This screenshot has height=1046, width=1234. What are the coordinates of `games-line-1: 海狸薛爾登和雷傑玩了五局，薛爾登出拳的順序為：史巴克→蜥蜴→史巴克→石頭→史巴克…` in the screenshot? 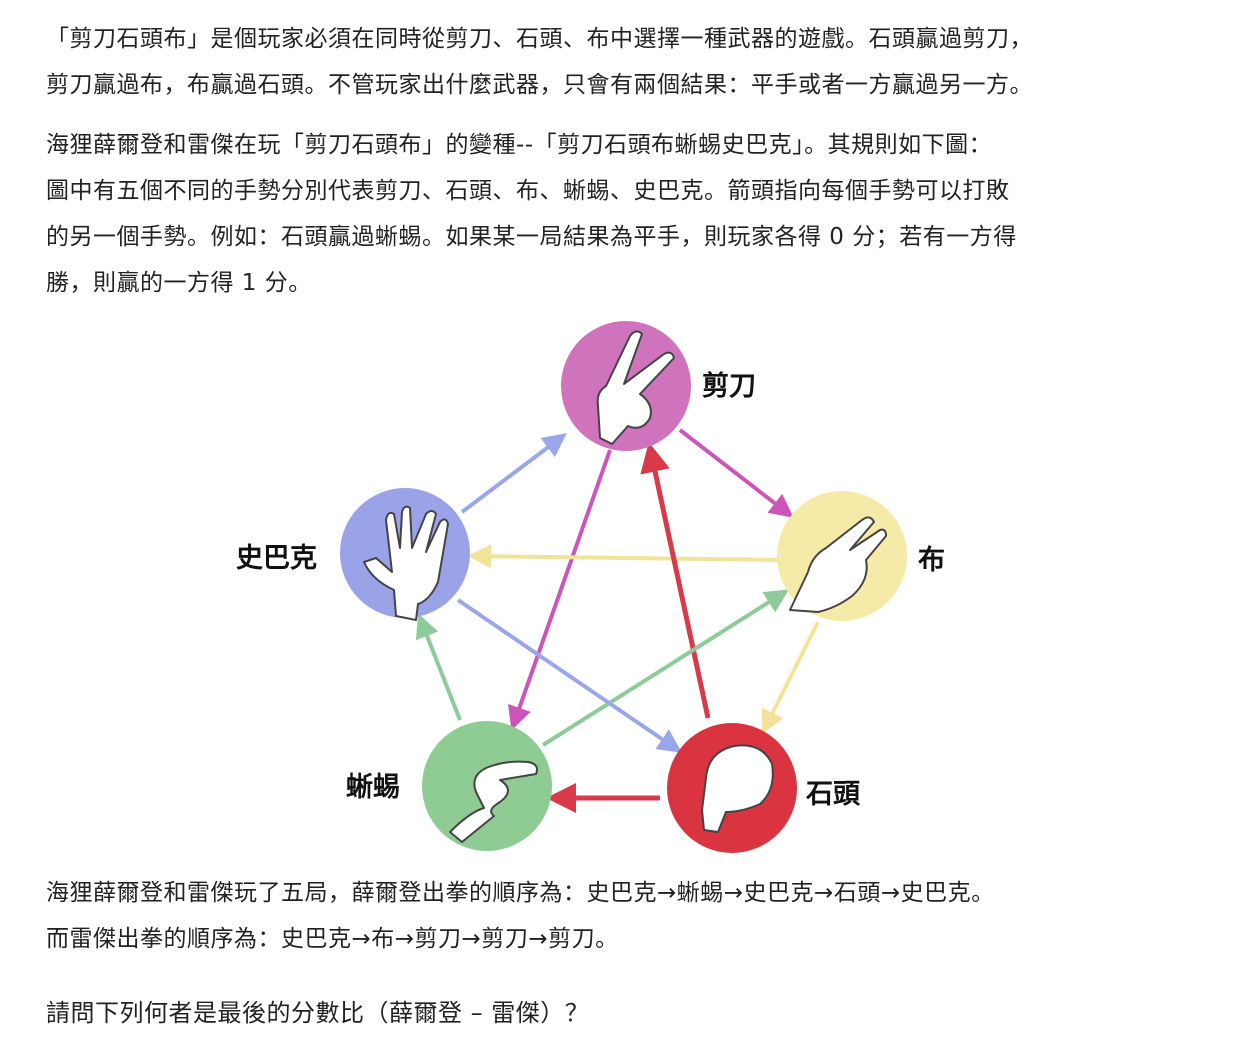 It's located at (520, 893).